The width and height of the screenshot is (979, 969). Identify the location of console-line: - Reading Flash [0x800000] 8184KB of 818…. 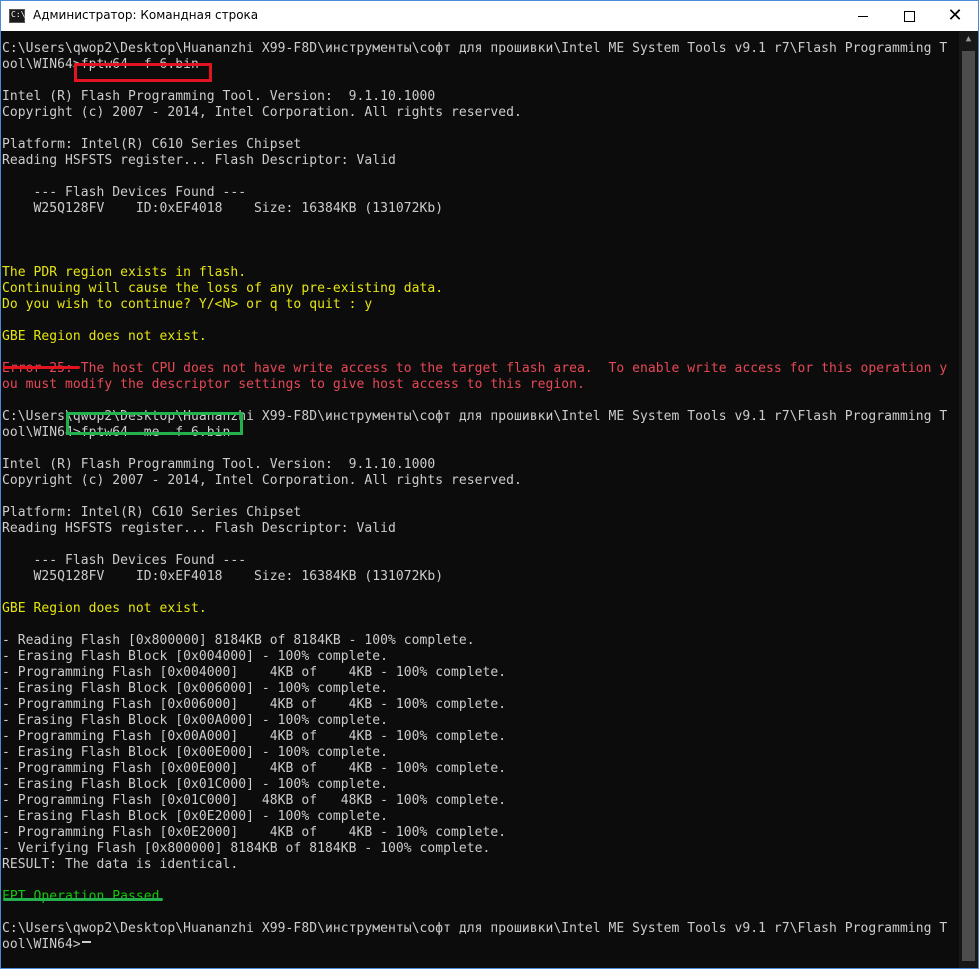
(238, 640).